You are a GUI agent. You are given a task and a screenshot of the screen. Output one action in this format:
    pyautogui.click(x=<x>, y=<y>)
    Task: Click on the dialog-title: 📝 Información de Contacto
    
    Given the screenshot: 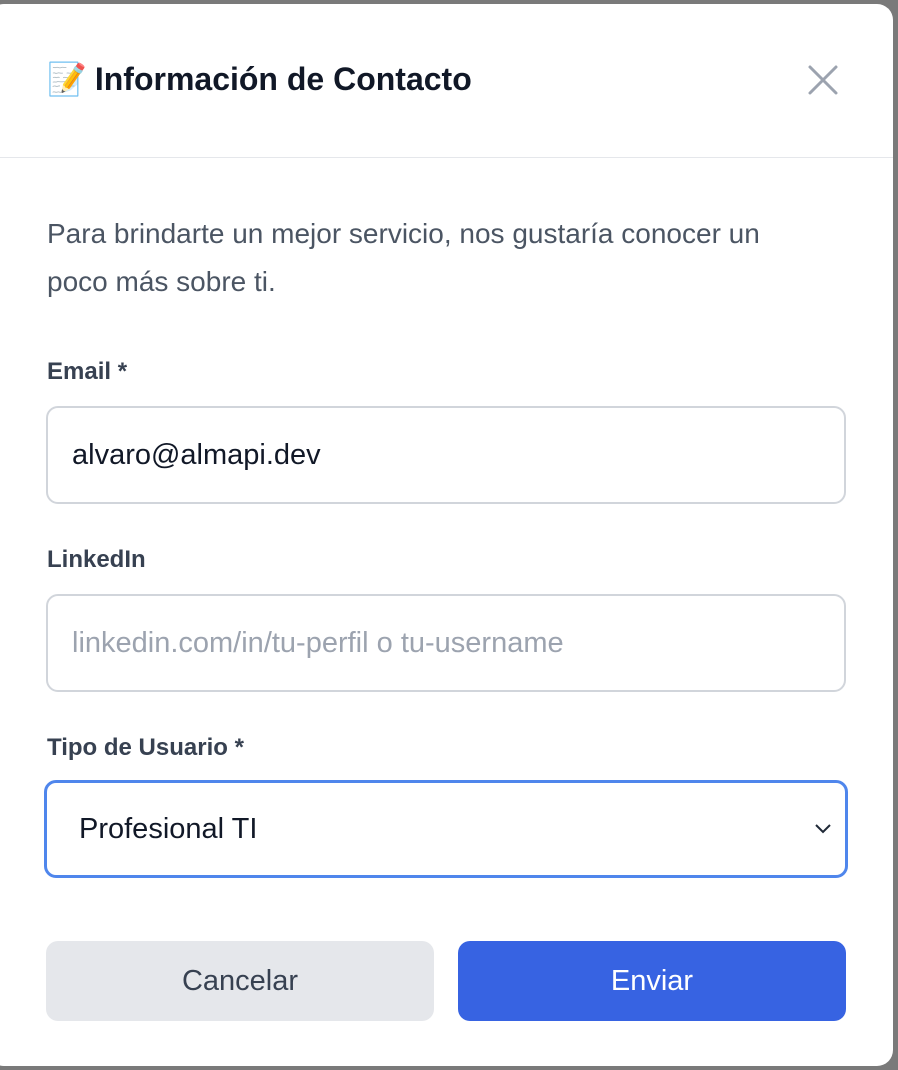 What is the action you would take?
    pyautogui.click(x=259, y=79)
    